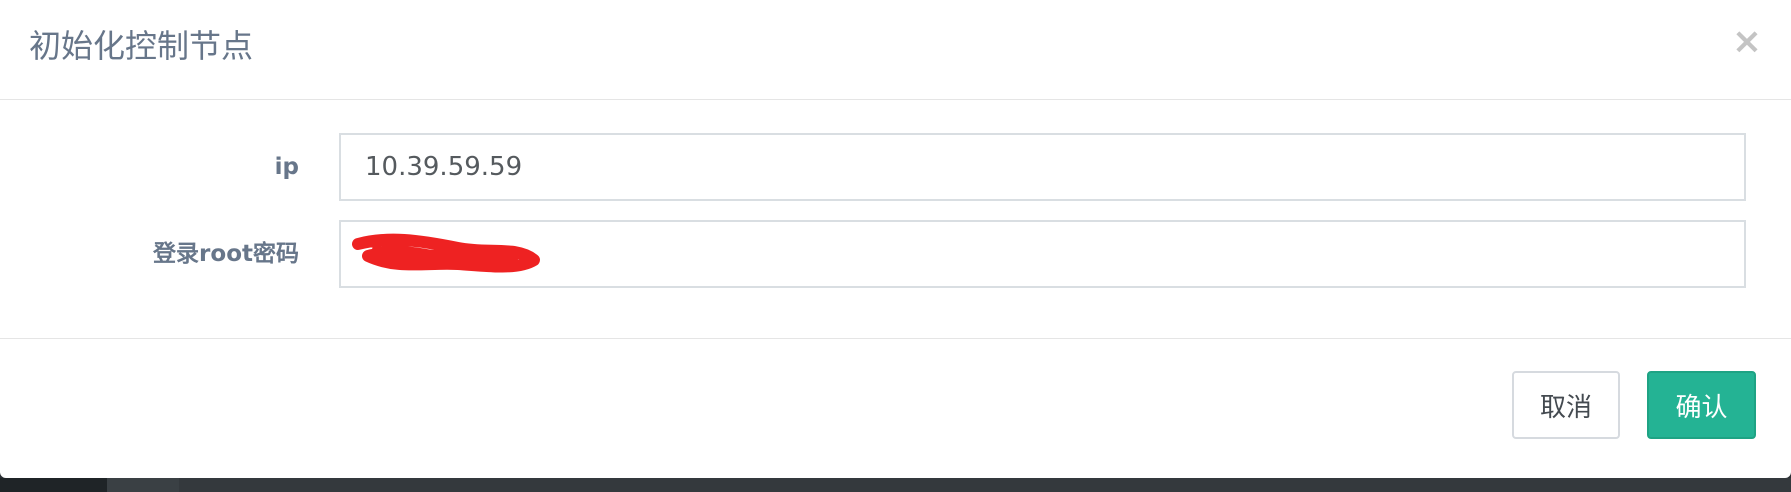  Describe the element at coordinates (286, 167) in the screenshot. I see `ip-label: ip` at that location.